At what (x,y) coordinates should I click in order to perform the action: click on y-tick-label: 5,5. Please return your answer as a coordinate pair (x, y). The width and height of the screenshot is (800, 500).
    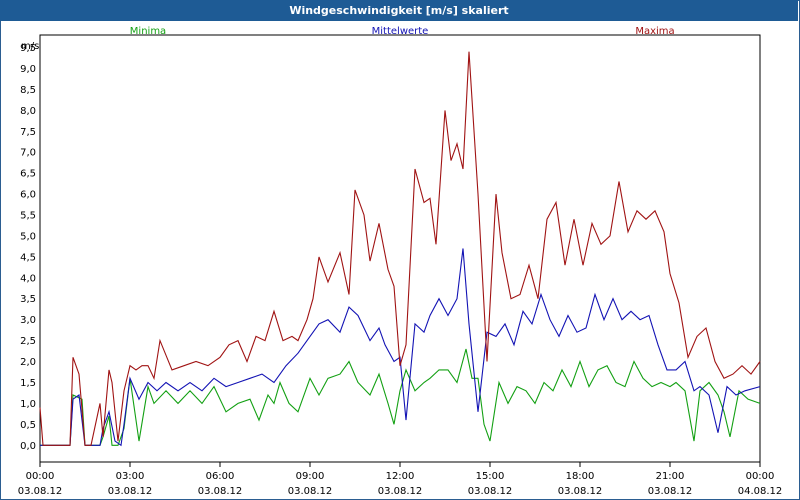
    Looking at the image, I should click on (28, 216).